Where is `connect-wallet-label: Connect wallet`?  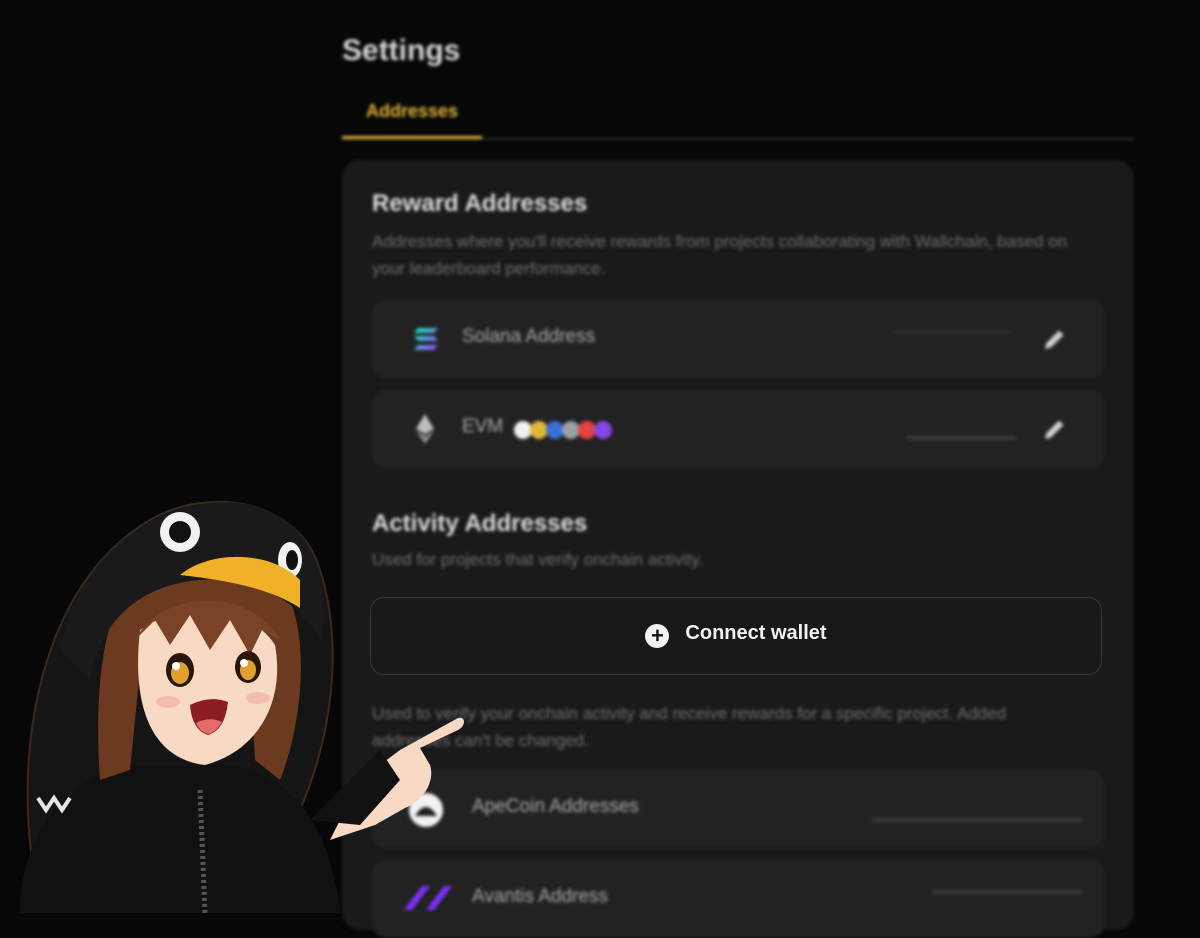
connect-wallet-label: Connect wallet is located at coordinates (756, 633).